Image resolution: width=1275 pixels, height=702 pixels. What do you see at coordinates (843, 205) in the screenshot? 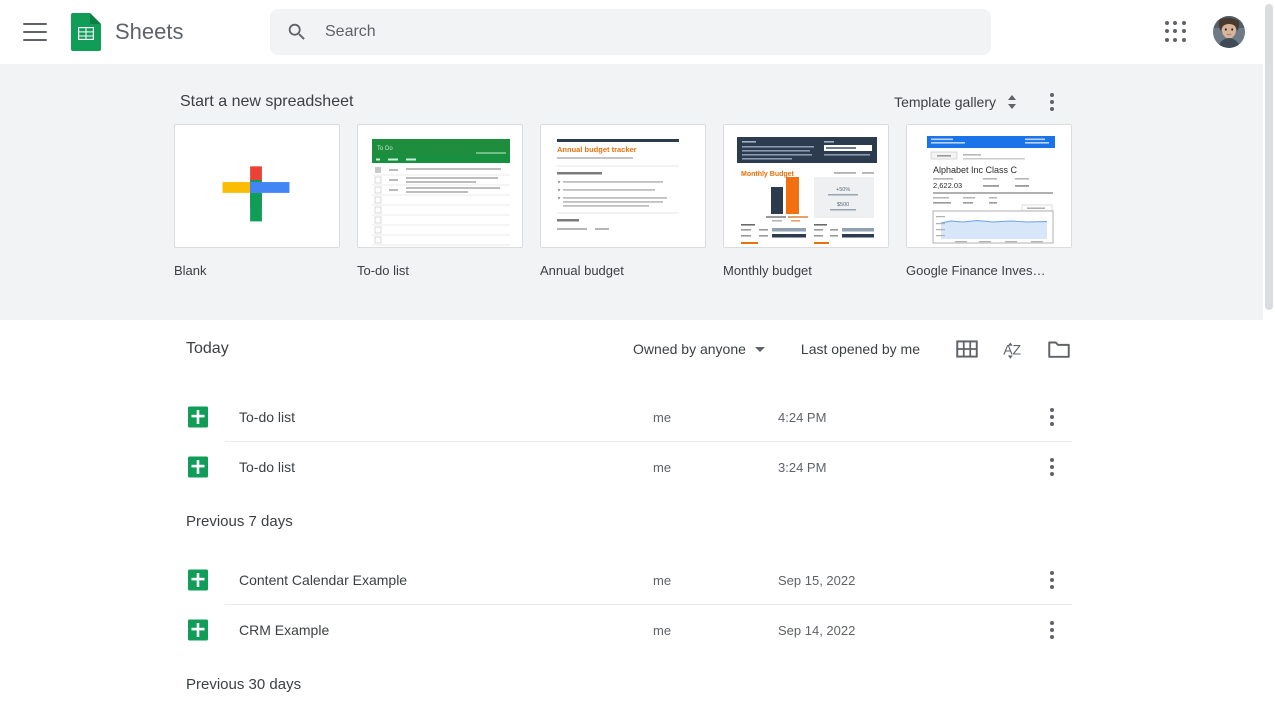
I see `svg-text: $500` at bounding box center [843, 205].